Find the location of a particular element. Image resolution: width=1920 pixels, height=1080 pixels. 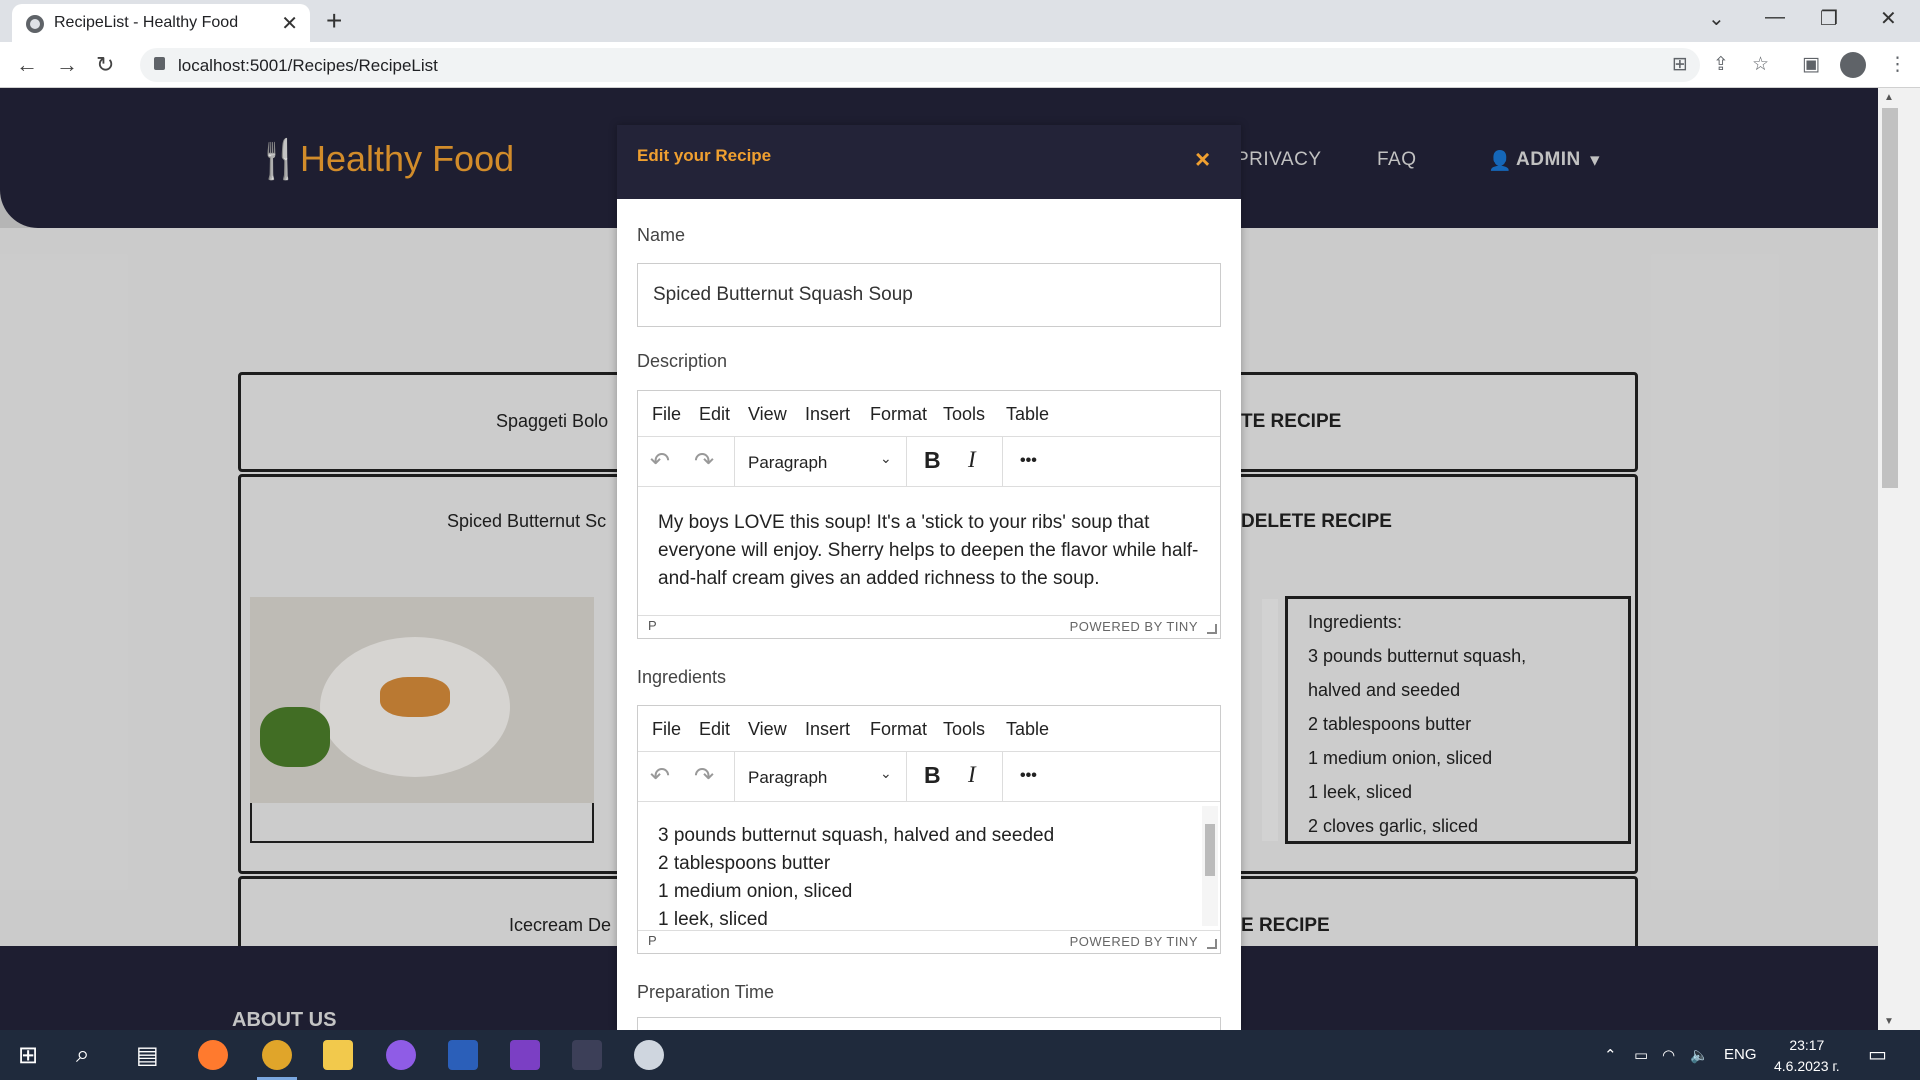

firefox-icon is located at coordinates (213, 1055).